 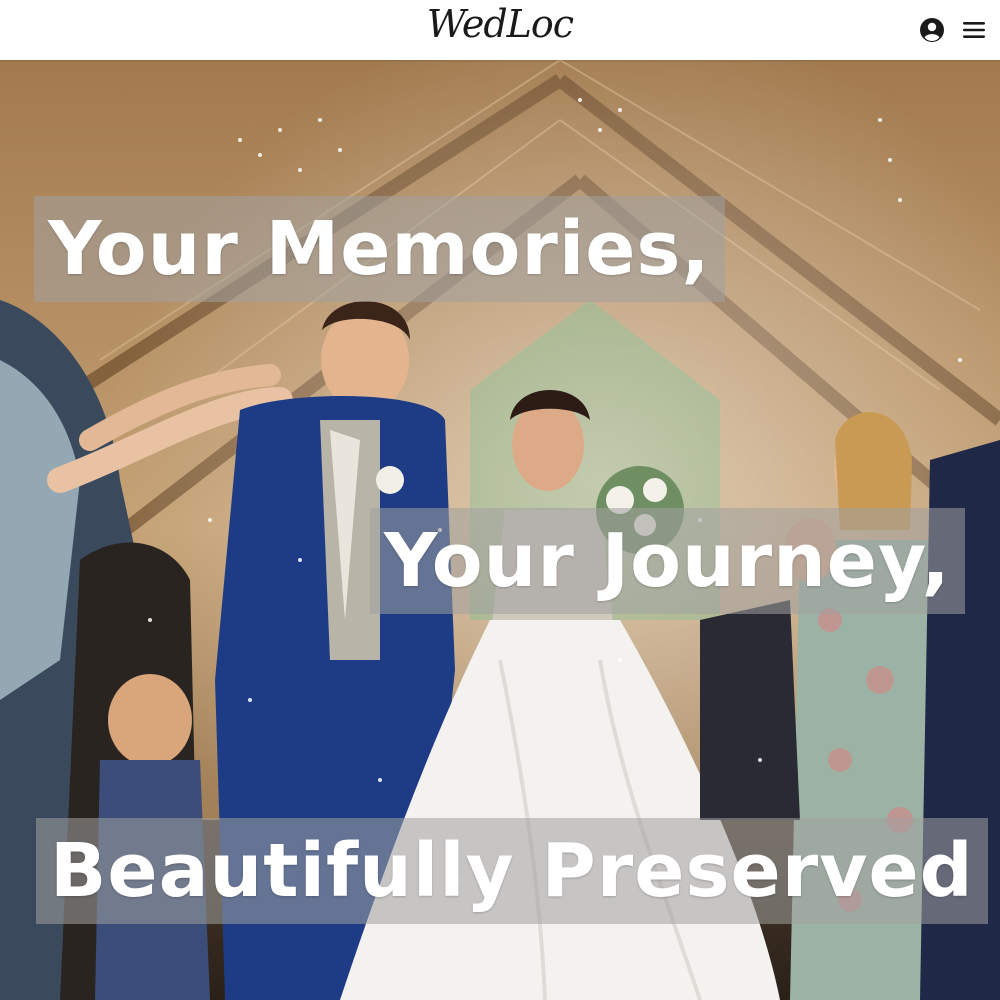 I want to click on menu-button, so click(x=974, y=30).